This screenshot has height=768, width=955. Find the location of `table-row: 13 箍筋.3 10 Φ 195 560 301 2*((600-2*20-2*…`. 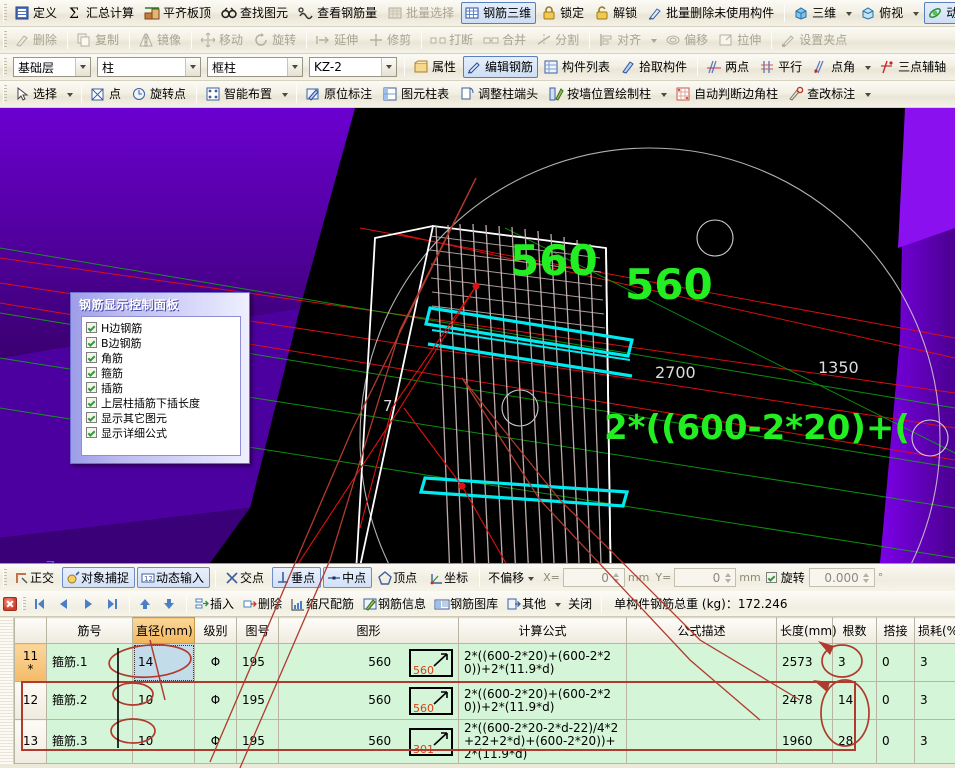

table-row: 13 箍筋.3 10 Φ 195 560 301 2*((600-2*20-2*… is located at coordinates (484, 741).